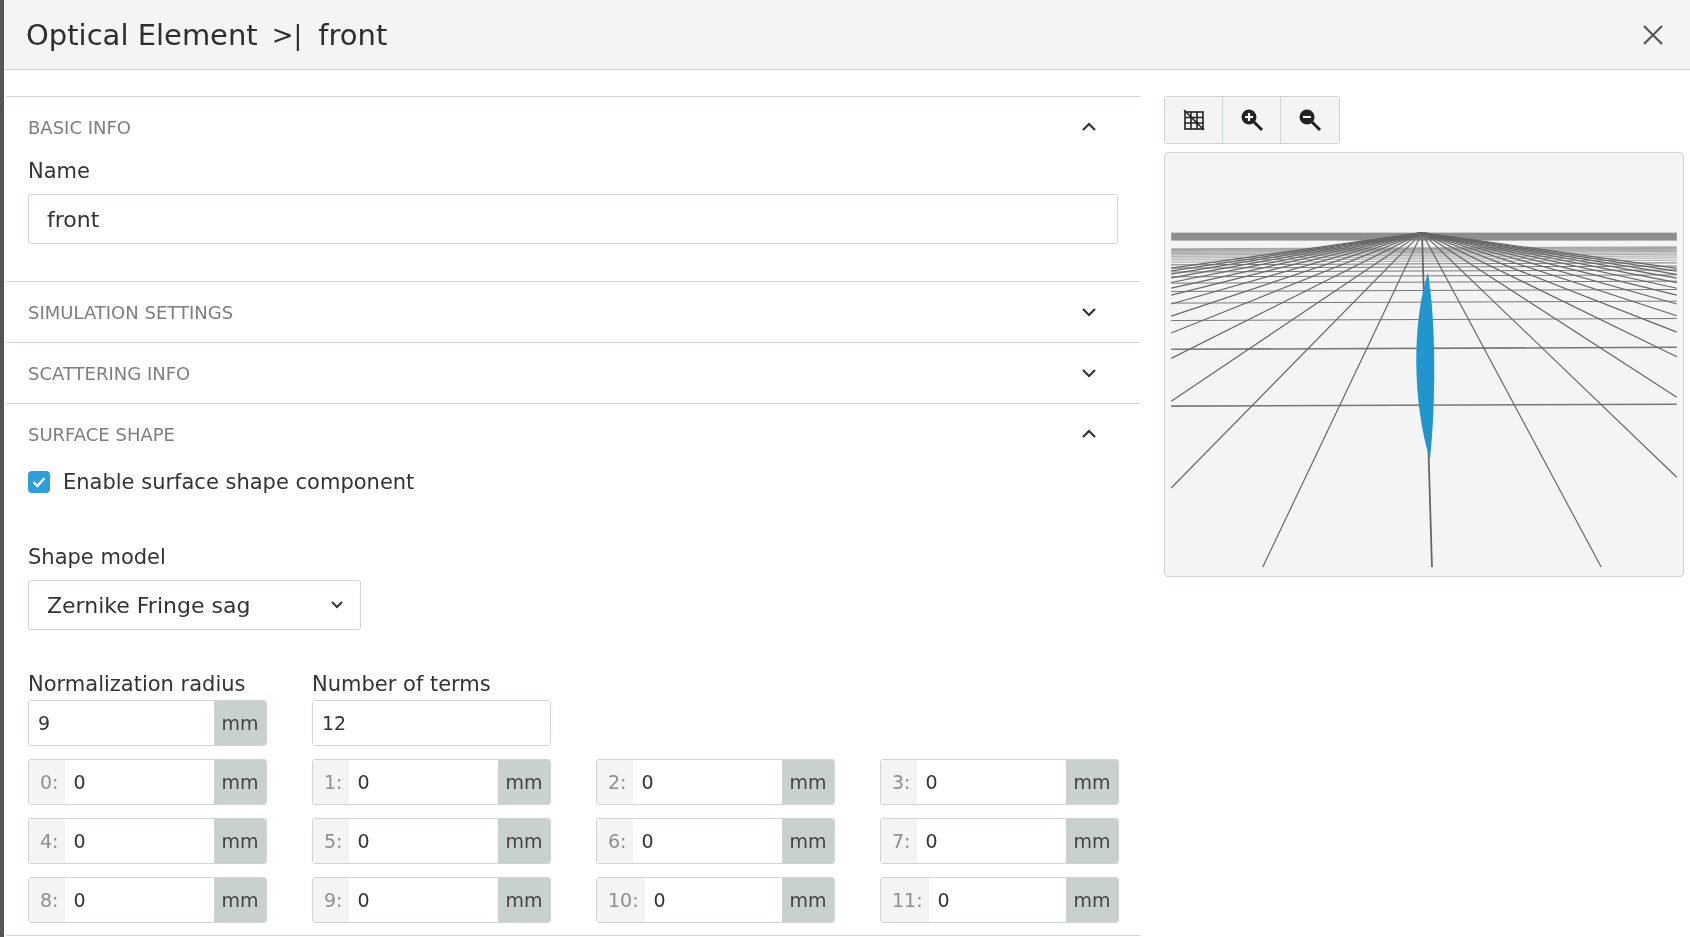  Describe the element at coordinates (97, 557) in the screenshot. I see `field-label: Shape model` at that location.